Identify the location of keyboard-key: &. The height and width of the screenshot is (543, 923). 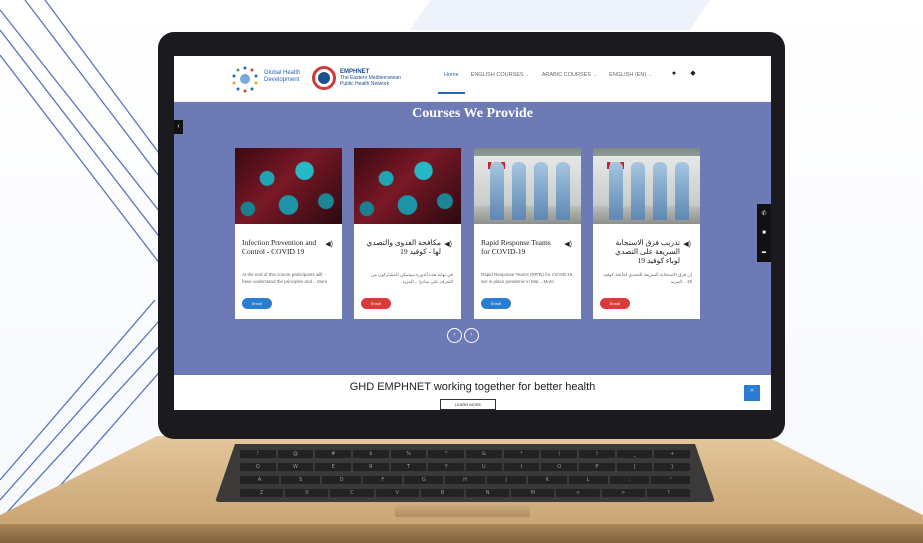
(484, 453).